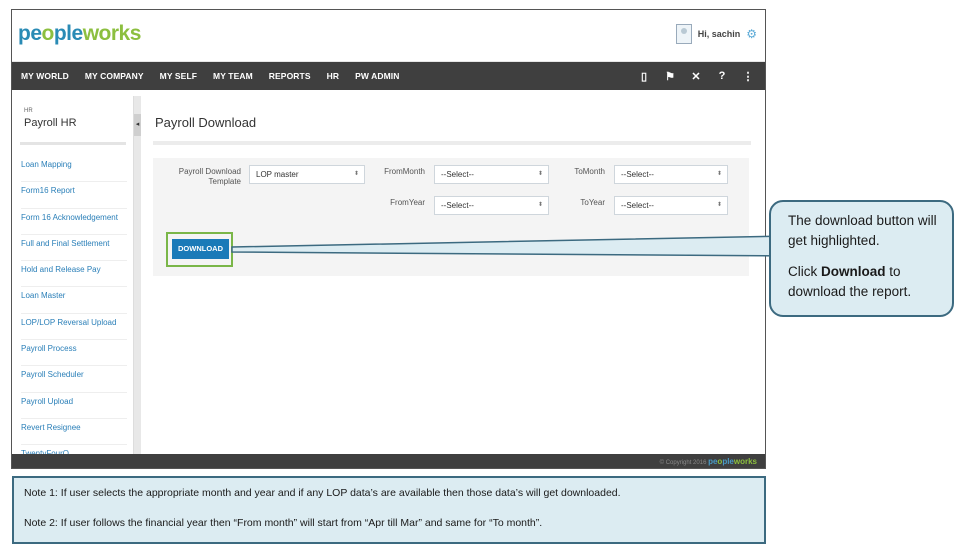  I want to click on callout-pointer, so click(511, 246).